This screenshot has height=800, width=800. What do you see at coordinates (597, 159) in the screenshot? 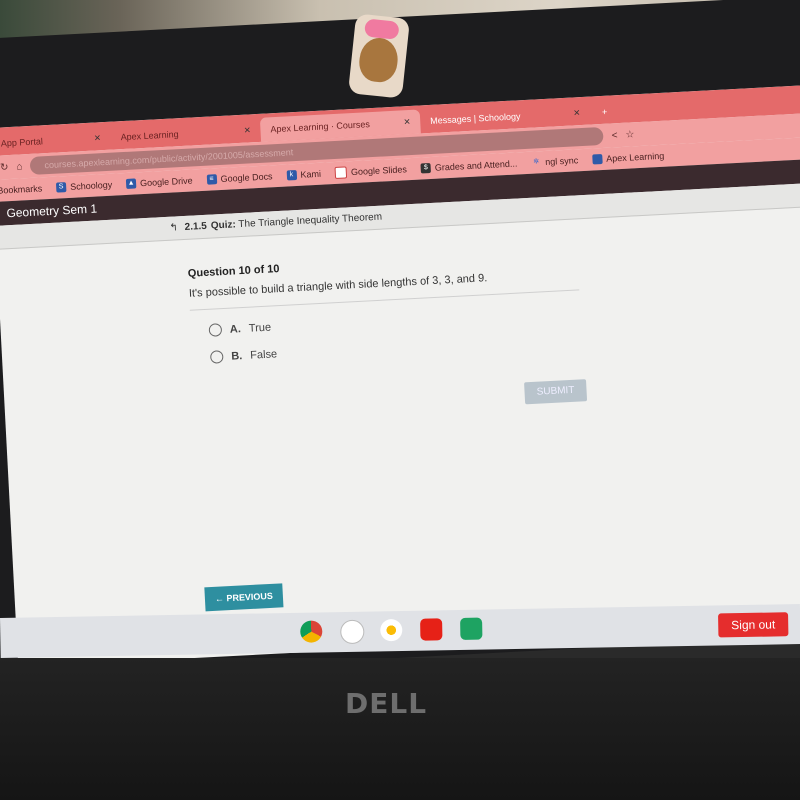
I see `apex-icon` at bounding box center [597, 159].